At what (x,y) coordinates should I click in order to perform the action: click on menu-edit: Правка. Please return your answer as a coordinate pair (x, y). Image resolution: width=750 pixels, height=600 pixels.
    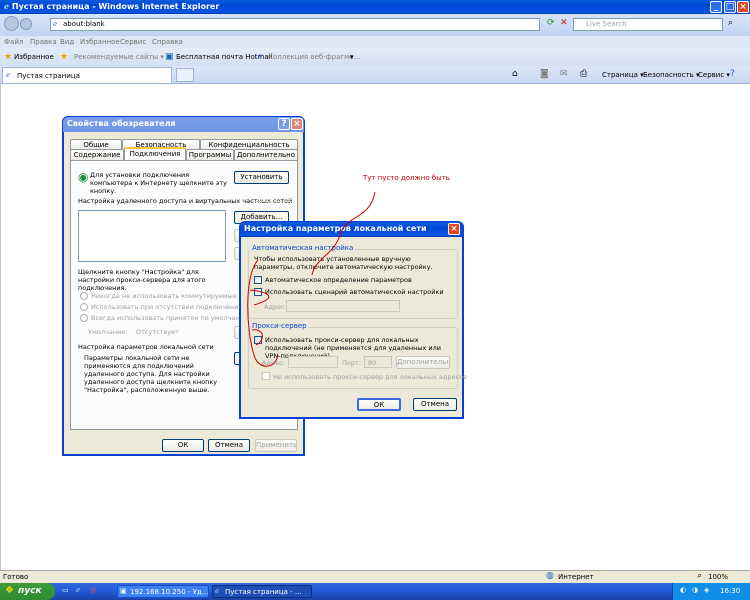
    Looking at the image, I should click on (43, 42).